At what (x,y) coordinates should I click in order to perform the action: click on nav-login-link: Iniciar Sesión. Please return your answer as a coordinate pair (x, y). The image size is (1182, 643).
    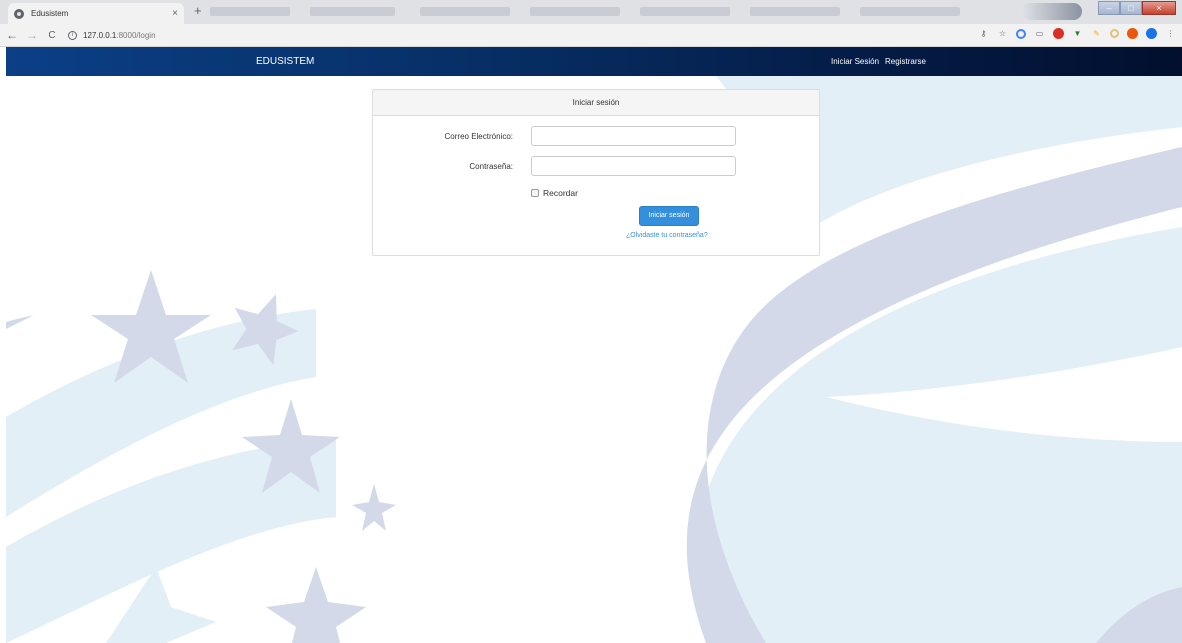
    Looking at the image, I should click on (855, 61).